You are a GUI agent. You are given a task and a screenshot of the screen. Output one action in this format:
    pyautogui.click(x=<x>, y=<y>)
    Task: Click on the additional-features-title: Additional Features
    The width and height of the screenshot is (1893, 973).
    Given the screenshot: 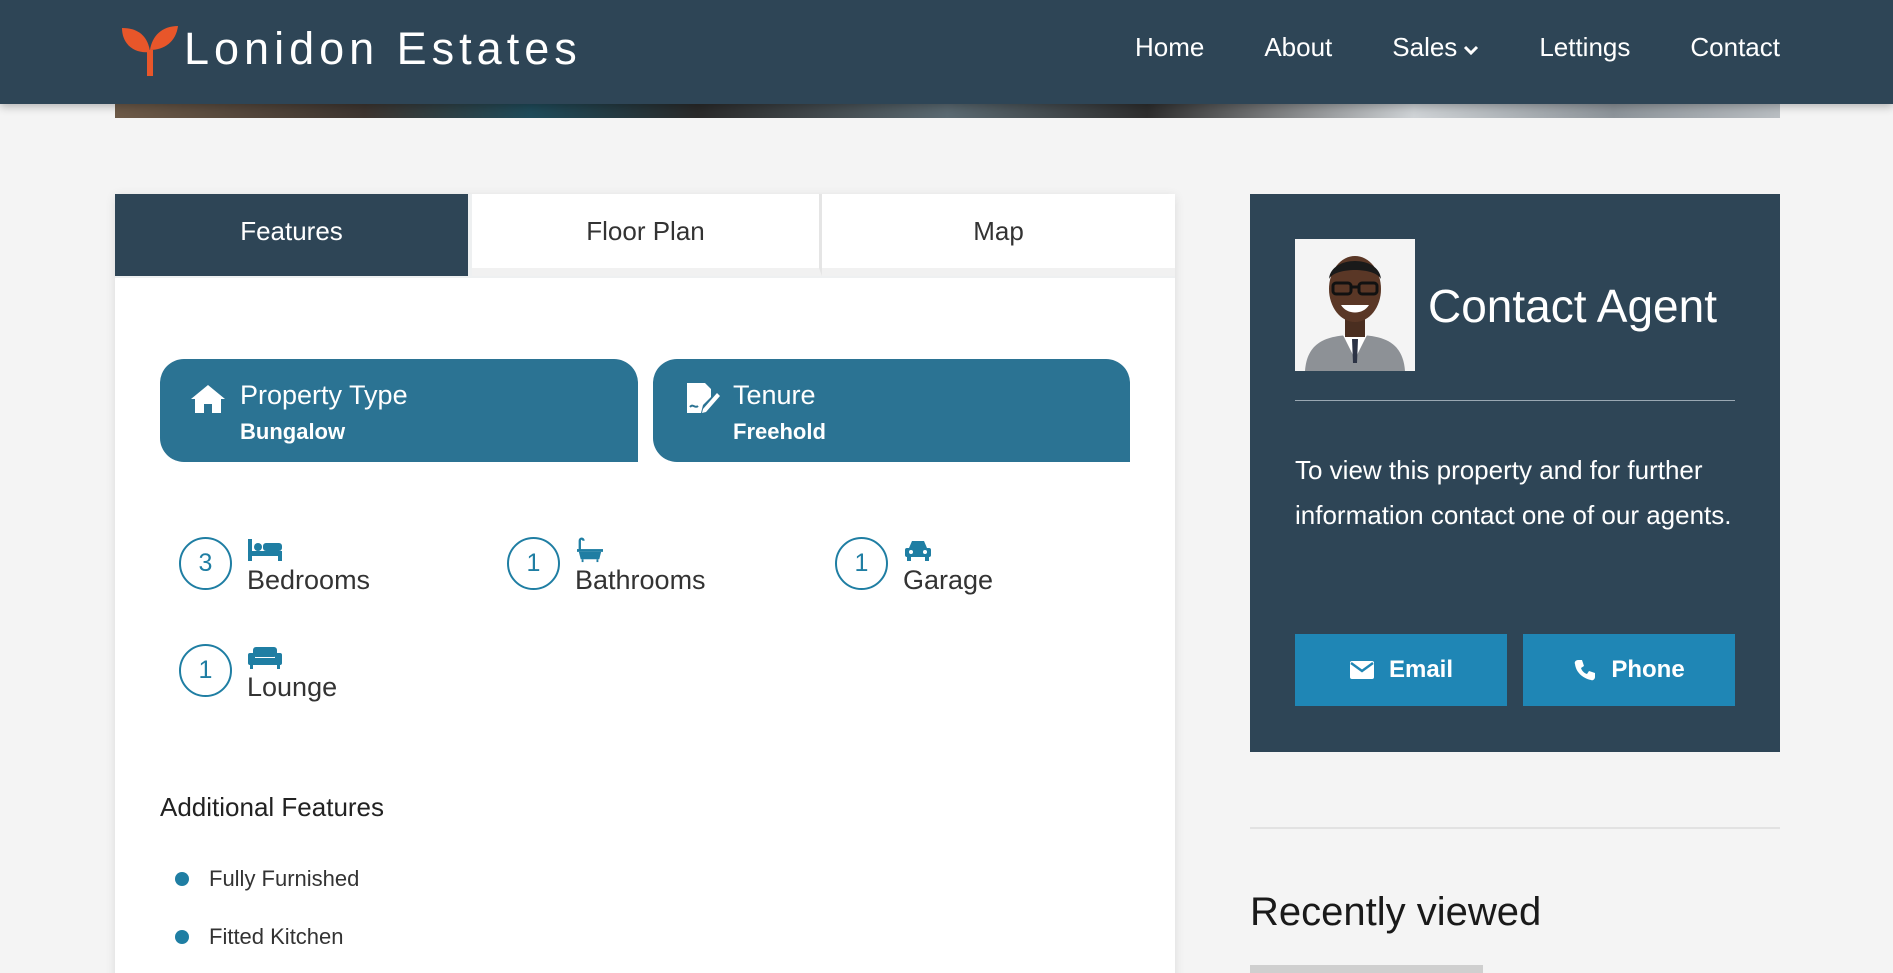 What is the action you would take?
    pyautogui.click(x=272, y=807)
    